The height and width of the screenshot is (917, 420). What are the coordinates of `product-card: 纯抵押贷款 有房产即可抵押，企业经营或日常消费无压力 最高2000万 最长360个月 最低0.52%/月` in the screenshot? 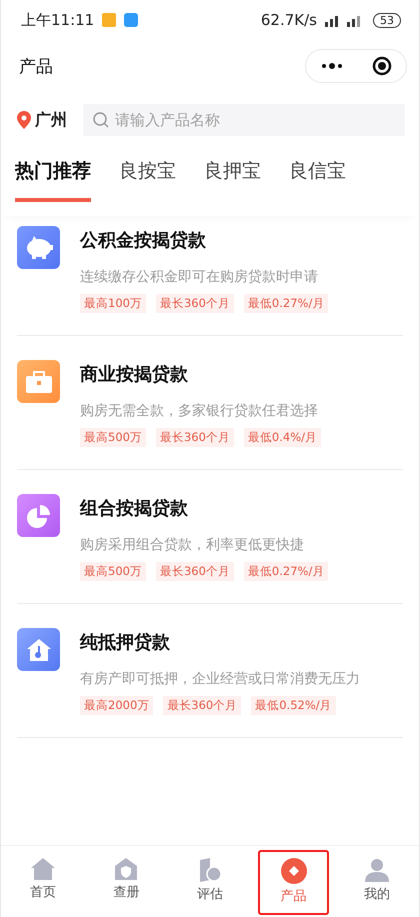 It's located at (210, 678).